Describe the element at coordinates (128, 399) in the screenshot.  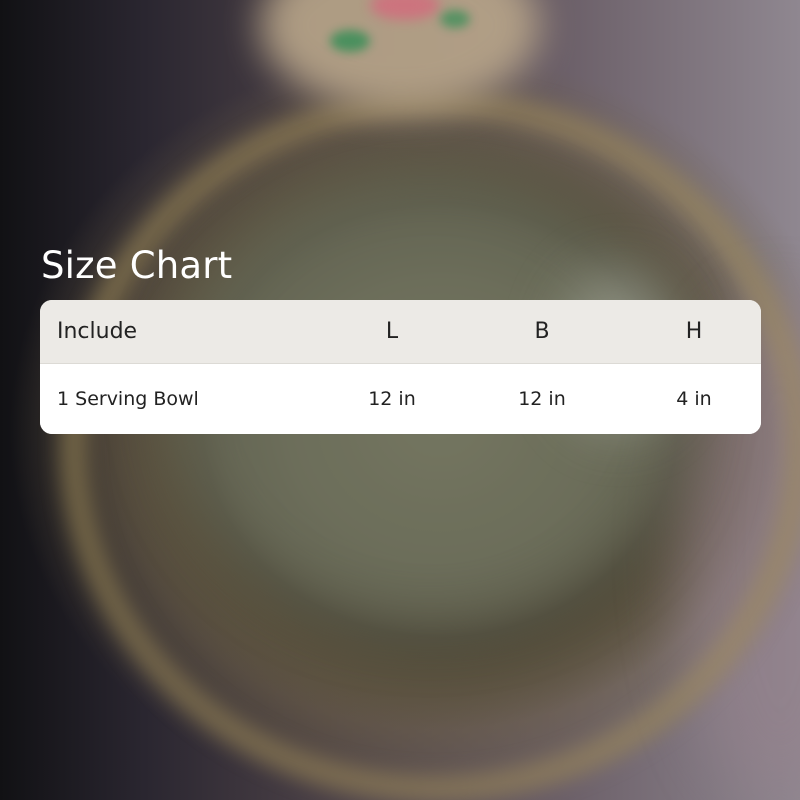
I see `cell-include: 1 Serving Bowl` at that location.